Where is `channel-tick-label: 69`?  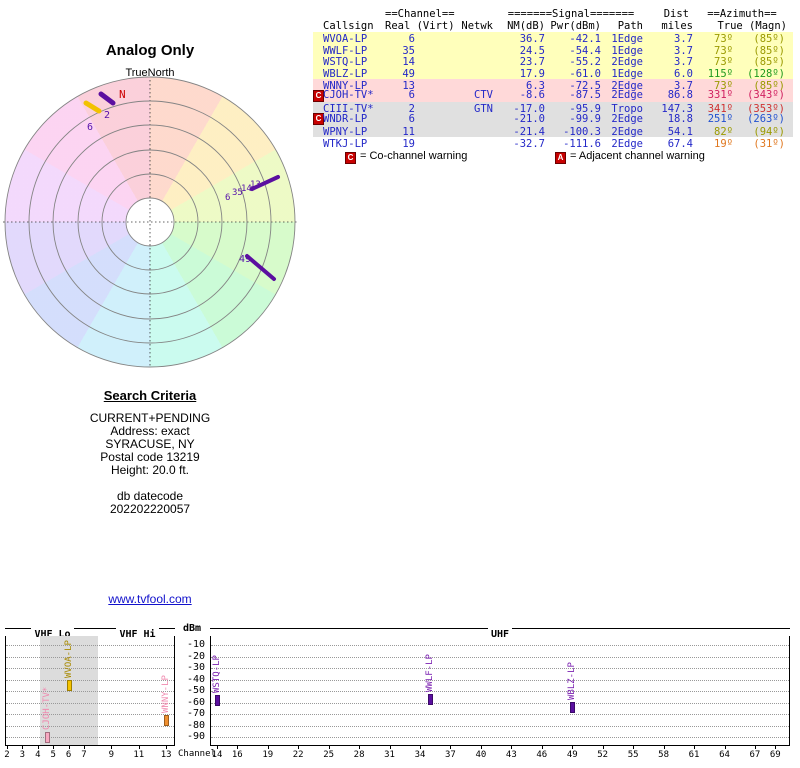
channel-tick-label: 69 is located at coordinates (775, 755).